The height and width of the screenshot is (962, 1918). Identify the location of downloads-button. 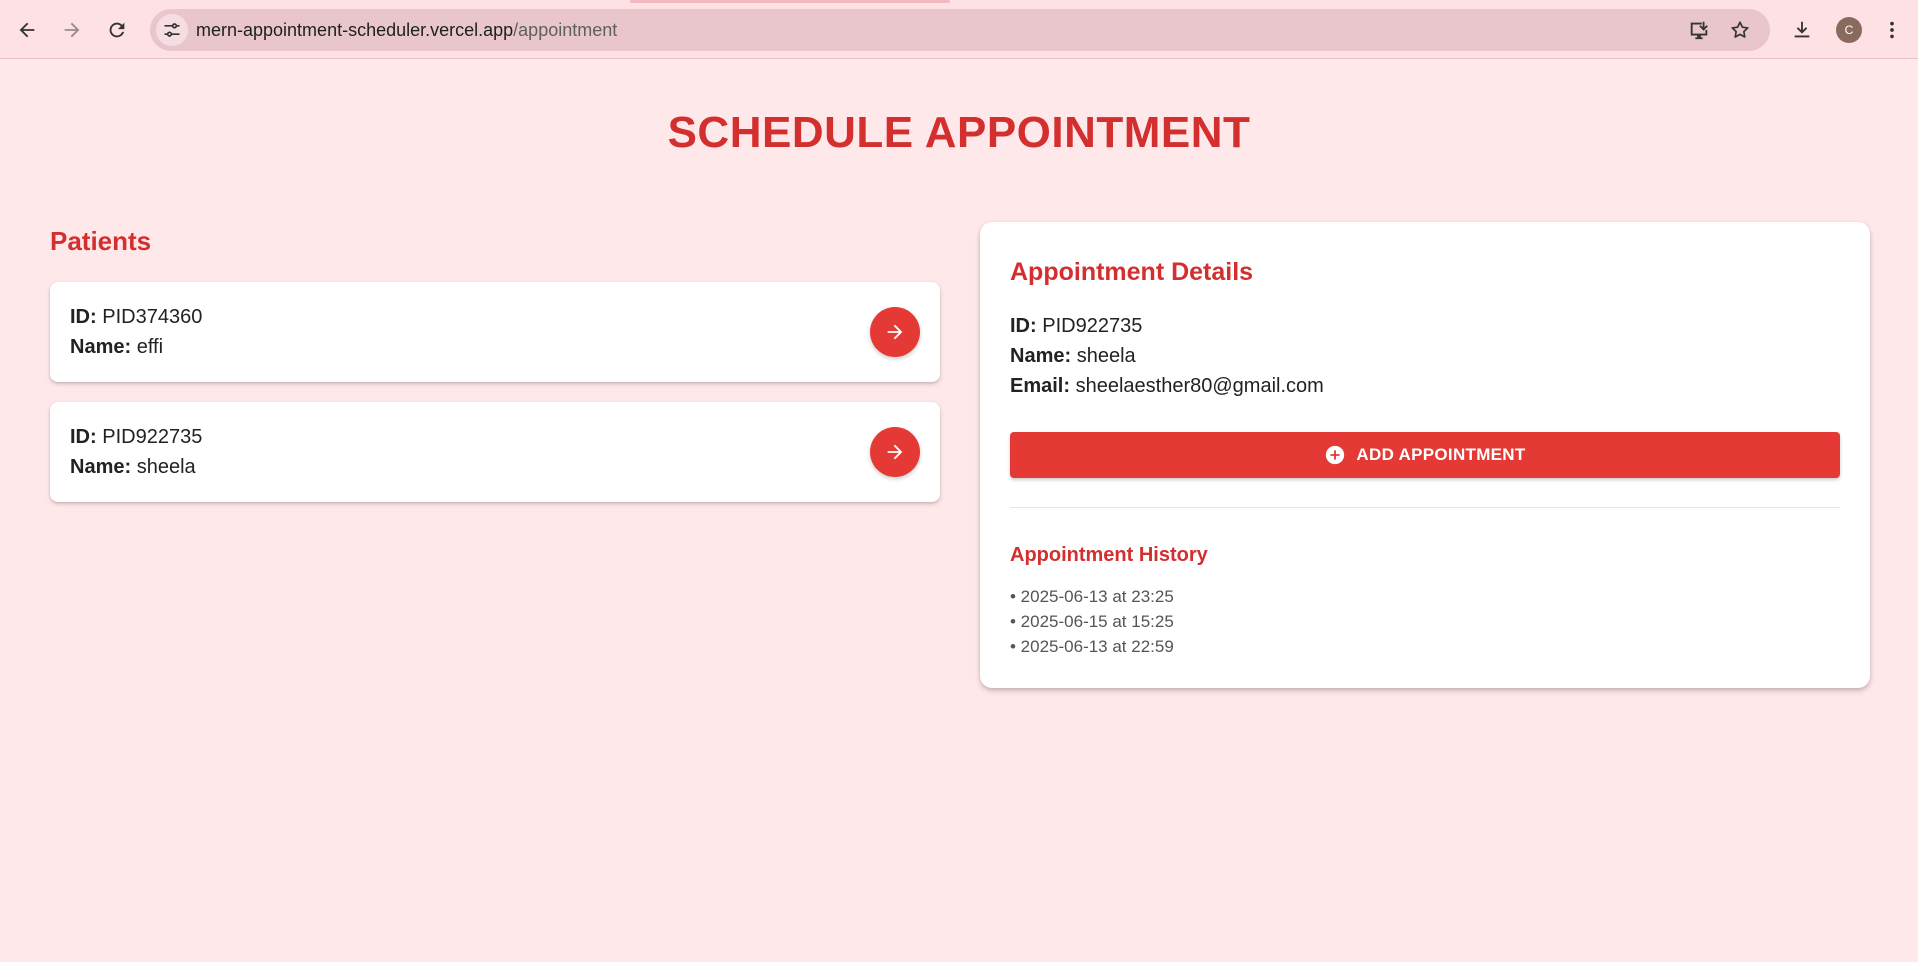
(1802, 30).